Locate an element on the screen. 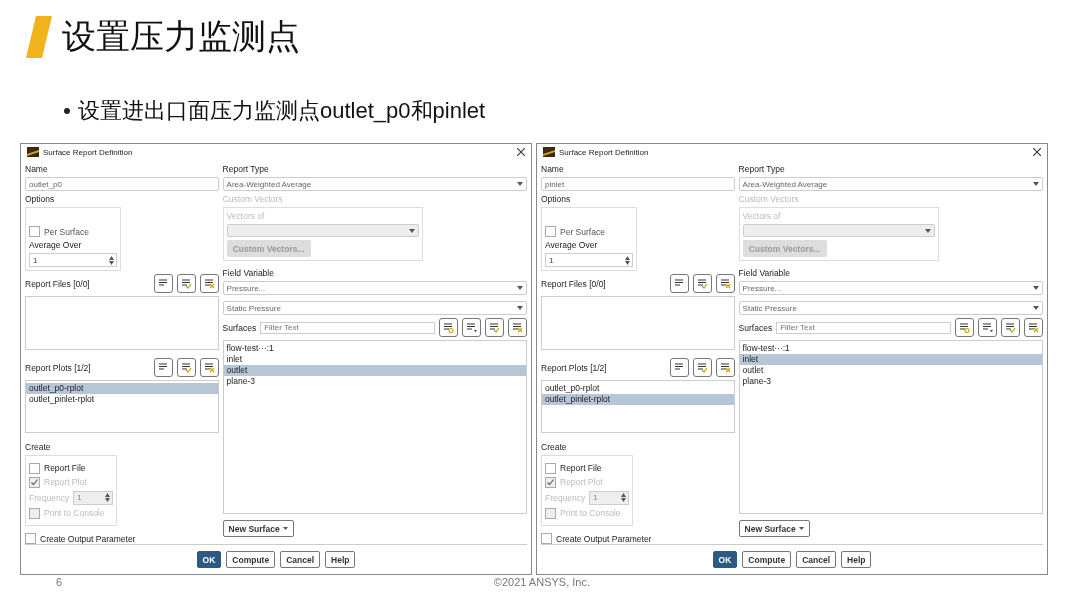  checkbox-label: Report File is located at coordinates (65, 468).